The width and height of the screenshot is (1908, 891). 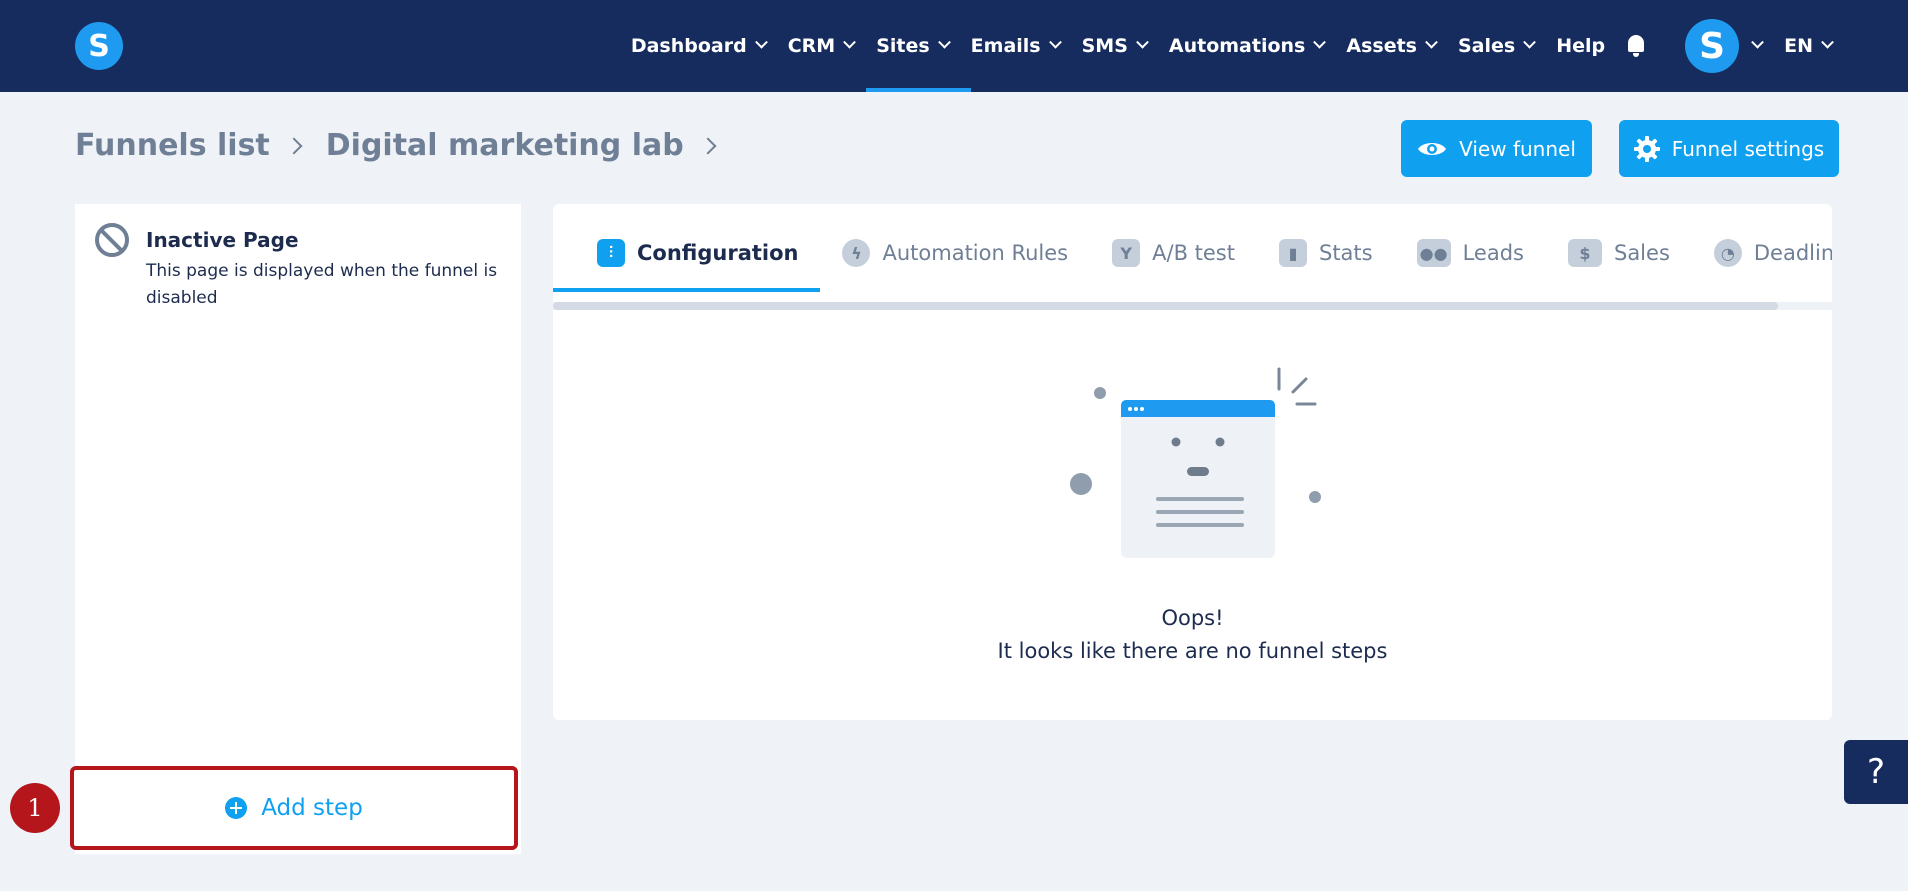 I want to click on view-funnel-button: View funnel, so click(x=1496, y=148).